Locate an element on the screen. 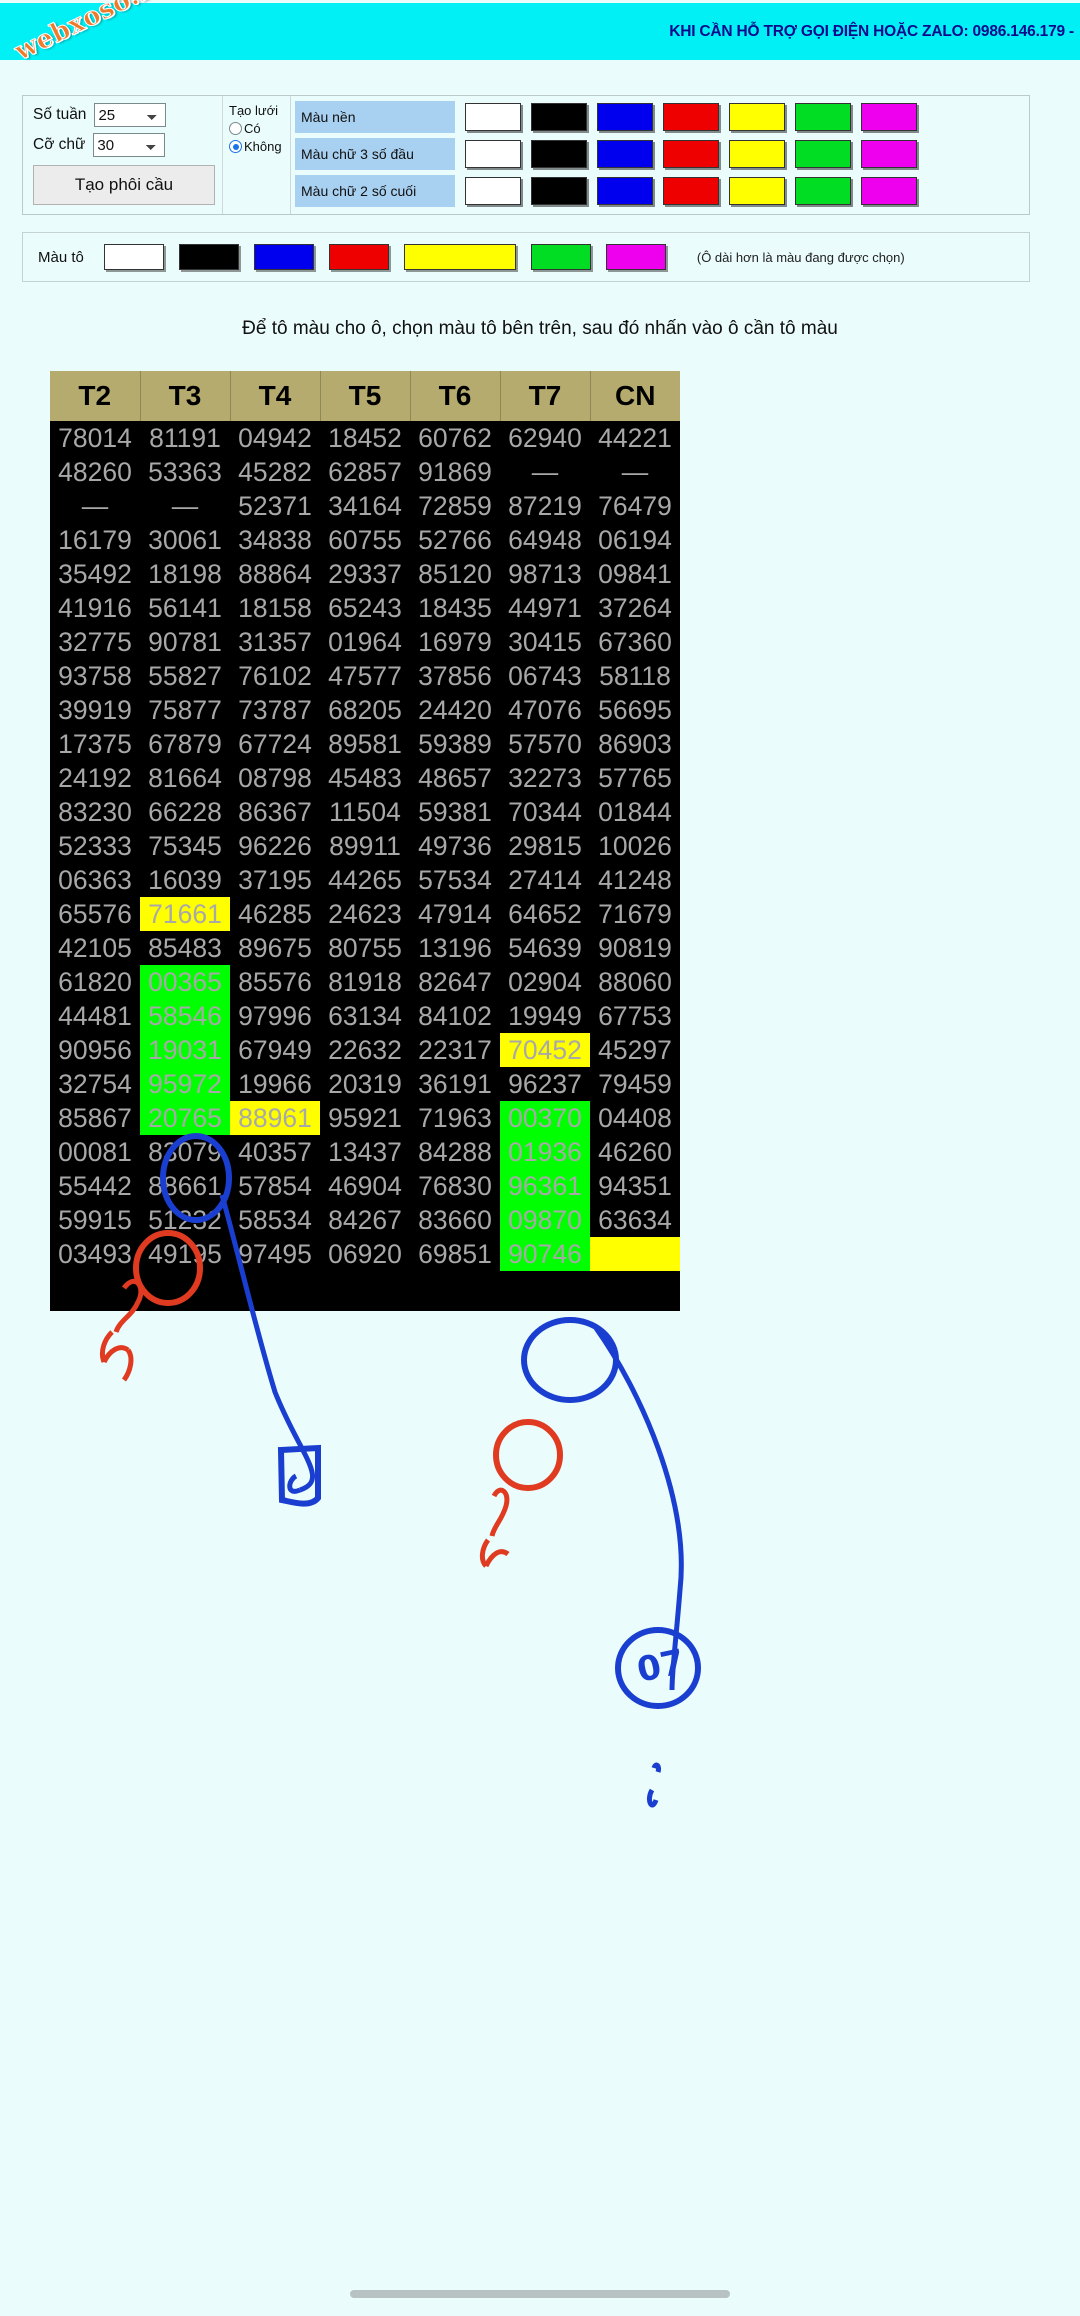  bg-swatch-blue is located at coordinates (625, 117).